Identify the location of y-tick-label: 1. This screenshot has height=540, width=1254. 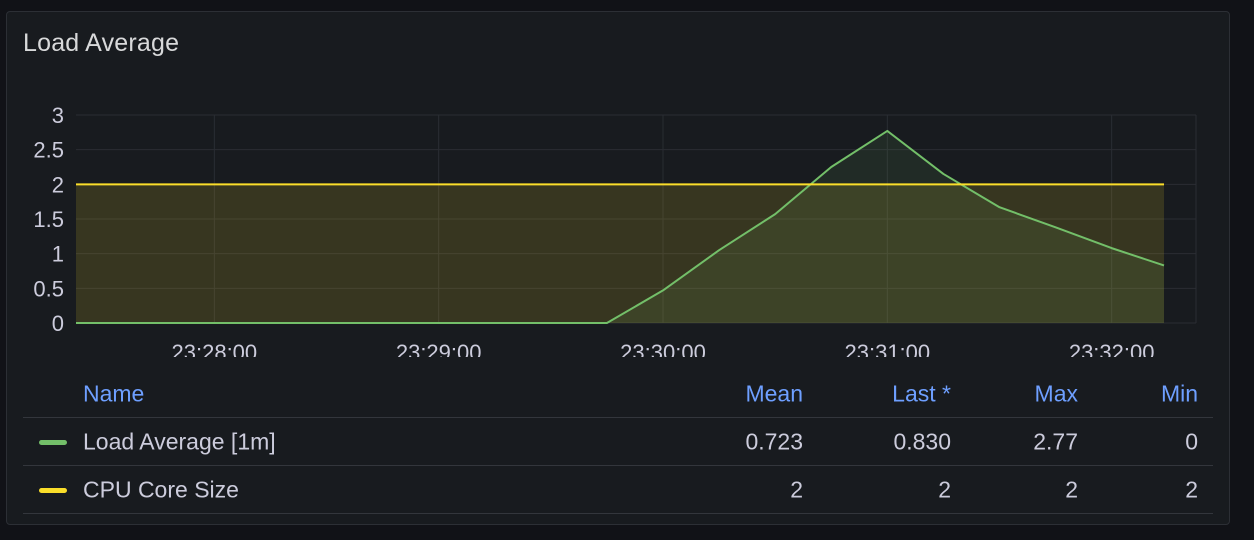
(58, 254).